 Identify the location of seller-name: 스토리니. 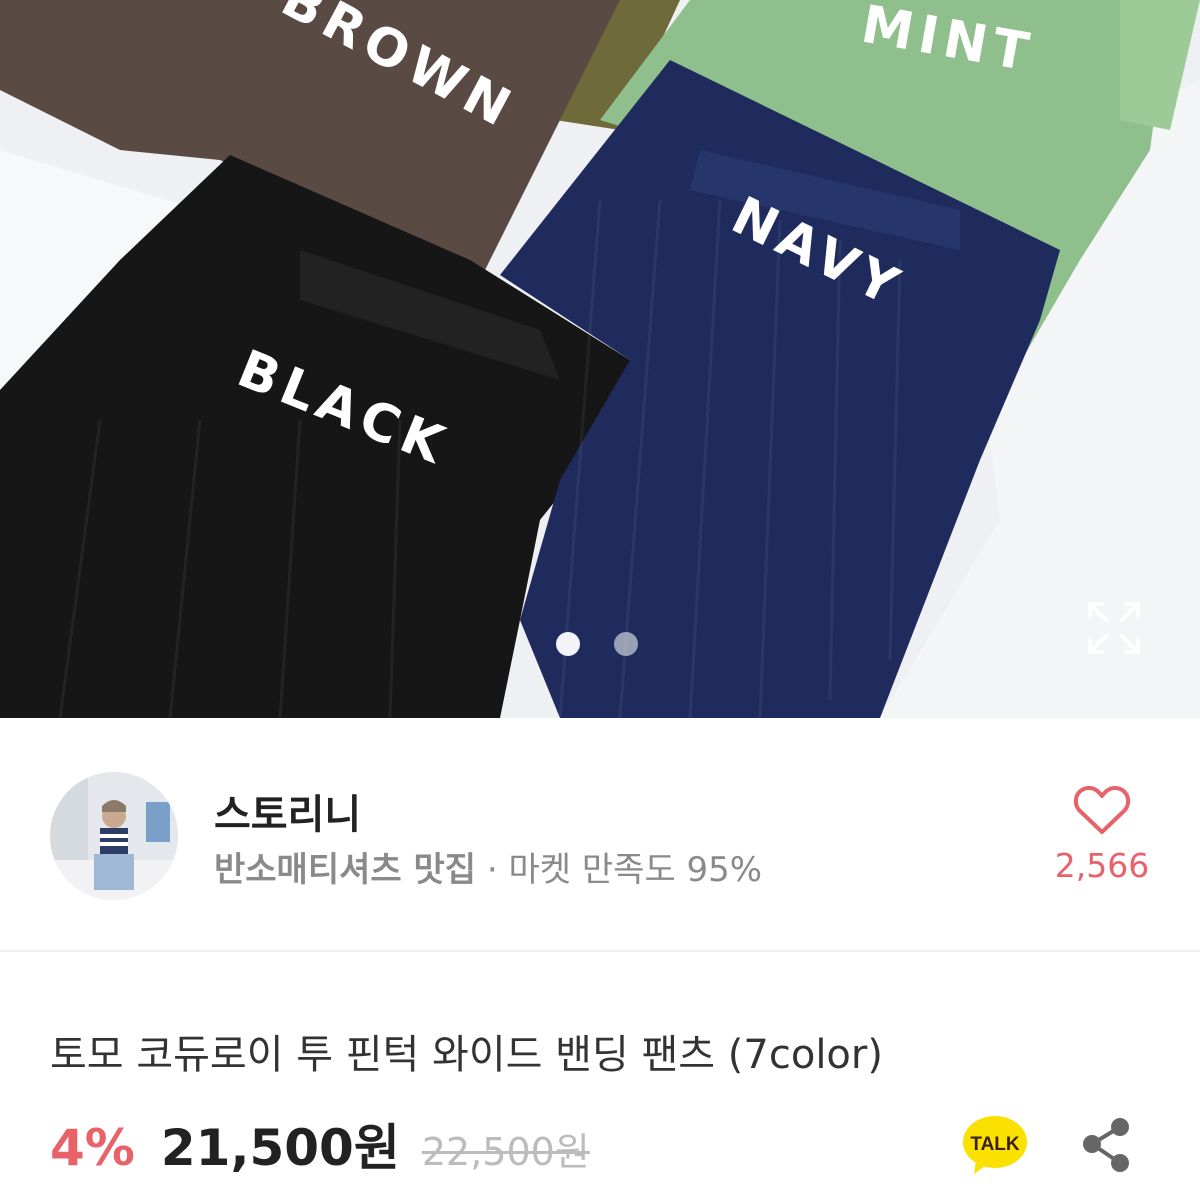
(287, 811).